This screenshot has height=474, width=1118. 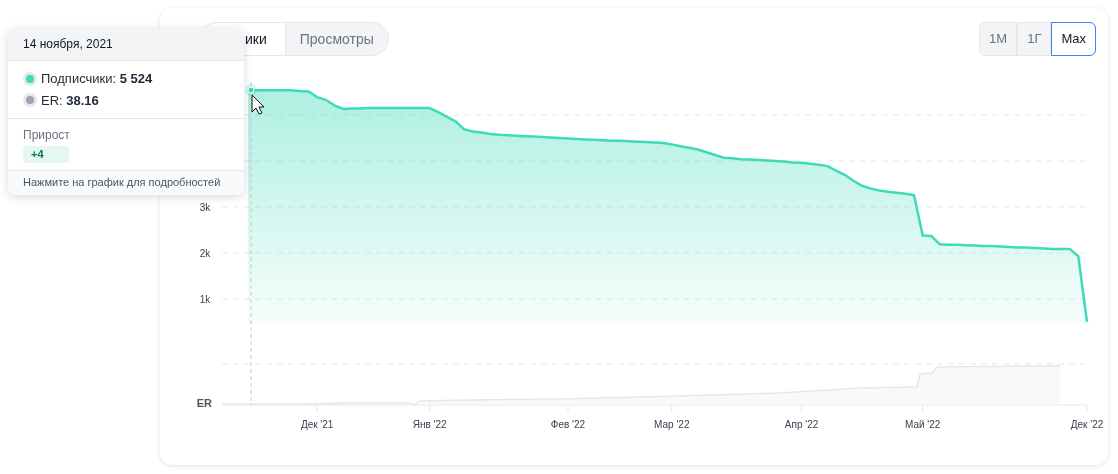 I want to click on range-button: 1Г, so click(x=1034, y=39).